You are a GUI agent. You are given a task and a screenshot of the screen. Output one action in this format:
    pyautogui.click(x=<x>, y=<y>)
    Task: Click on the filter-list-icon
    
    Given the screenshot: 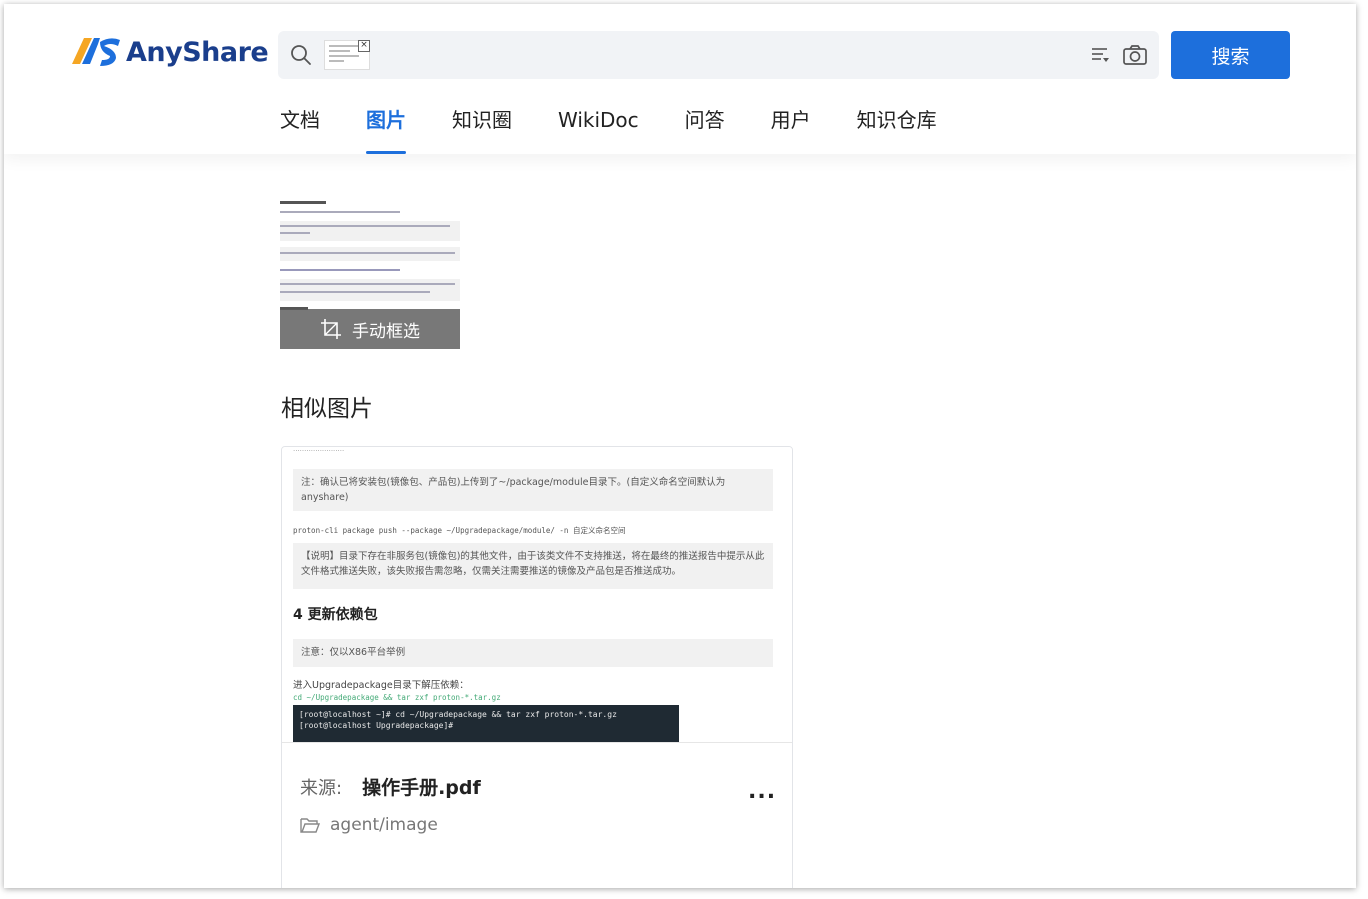 What is the action you would take?
    pyautogui.click(x=1100, y=55)
    